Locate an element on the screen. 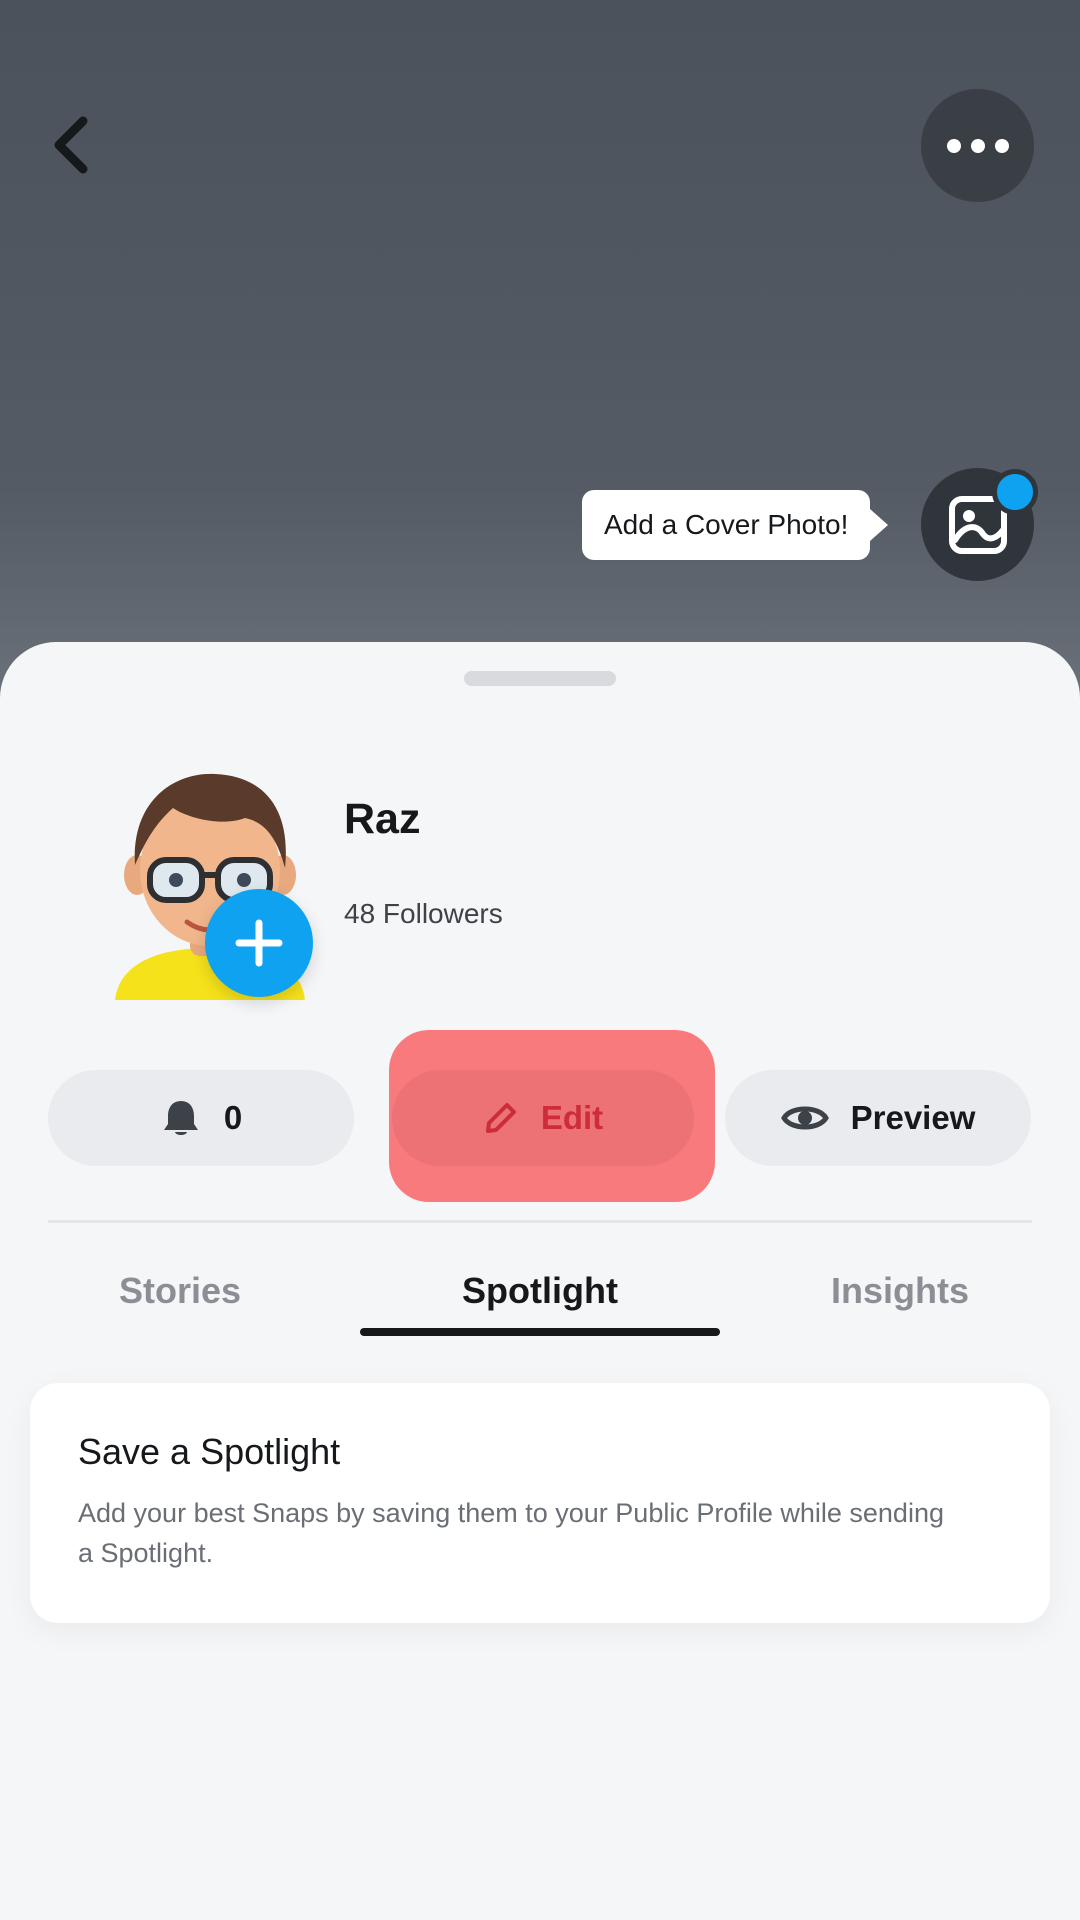 This screenshot has height=1920, width=1080. plus-icon is located at coordinates (259, 943).